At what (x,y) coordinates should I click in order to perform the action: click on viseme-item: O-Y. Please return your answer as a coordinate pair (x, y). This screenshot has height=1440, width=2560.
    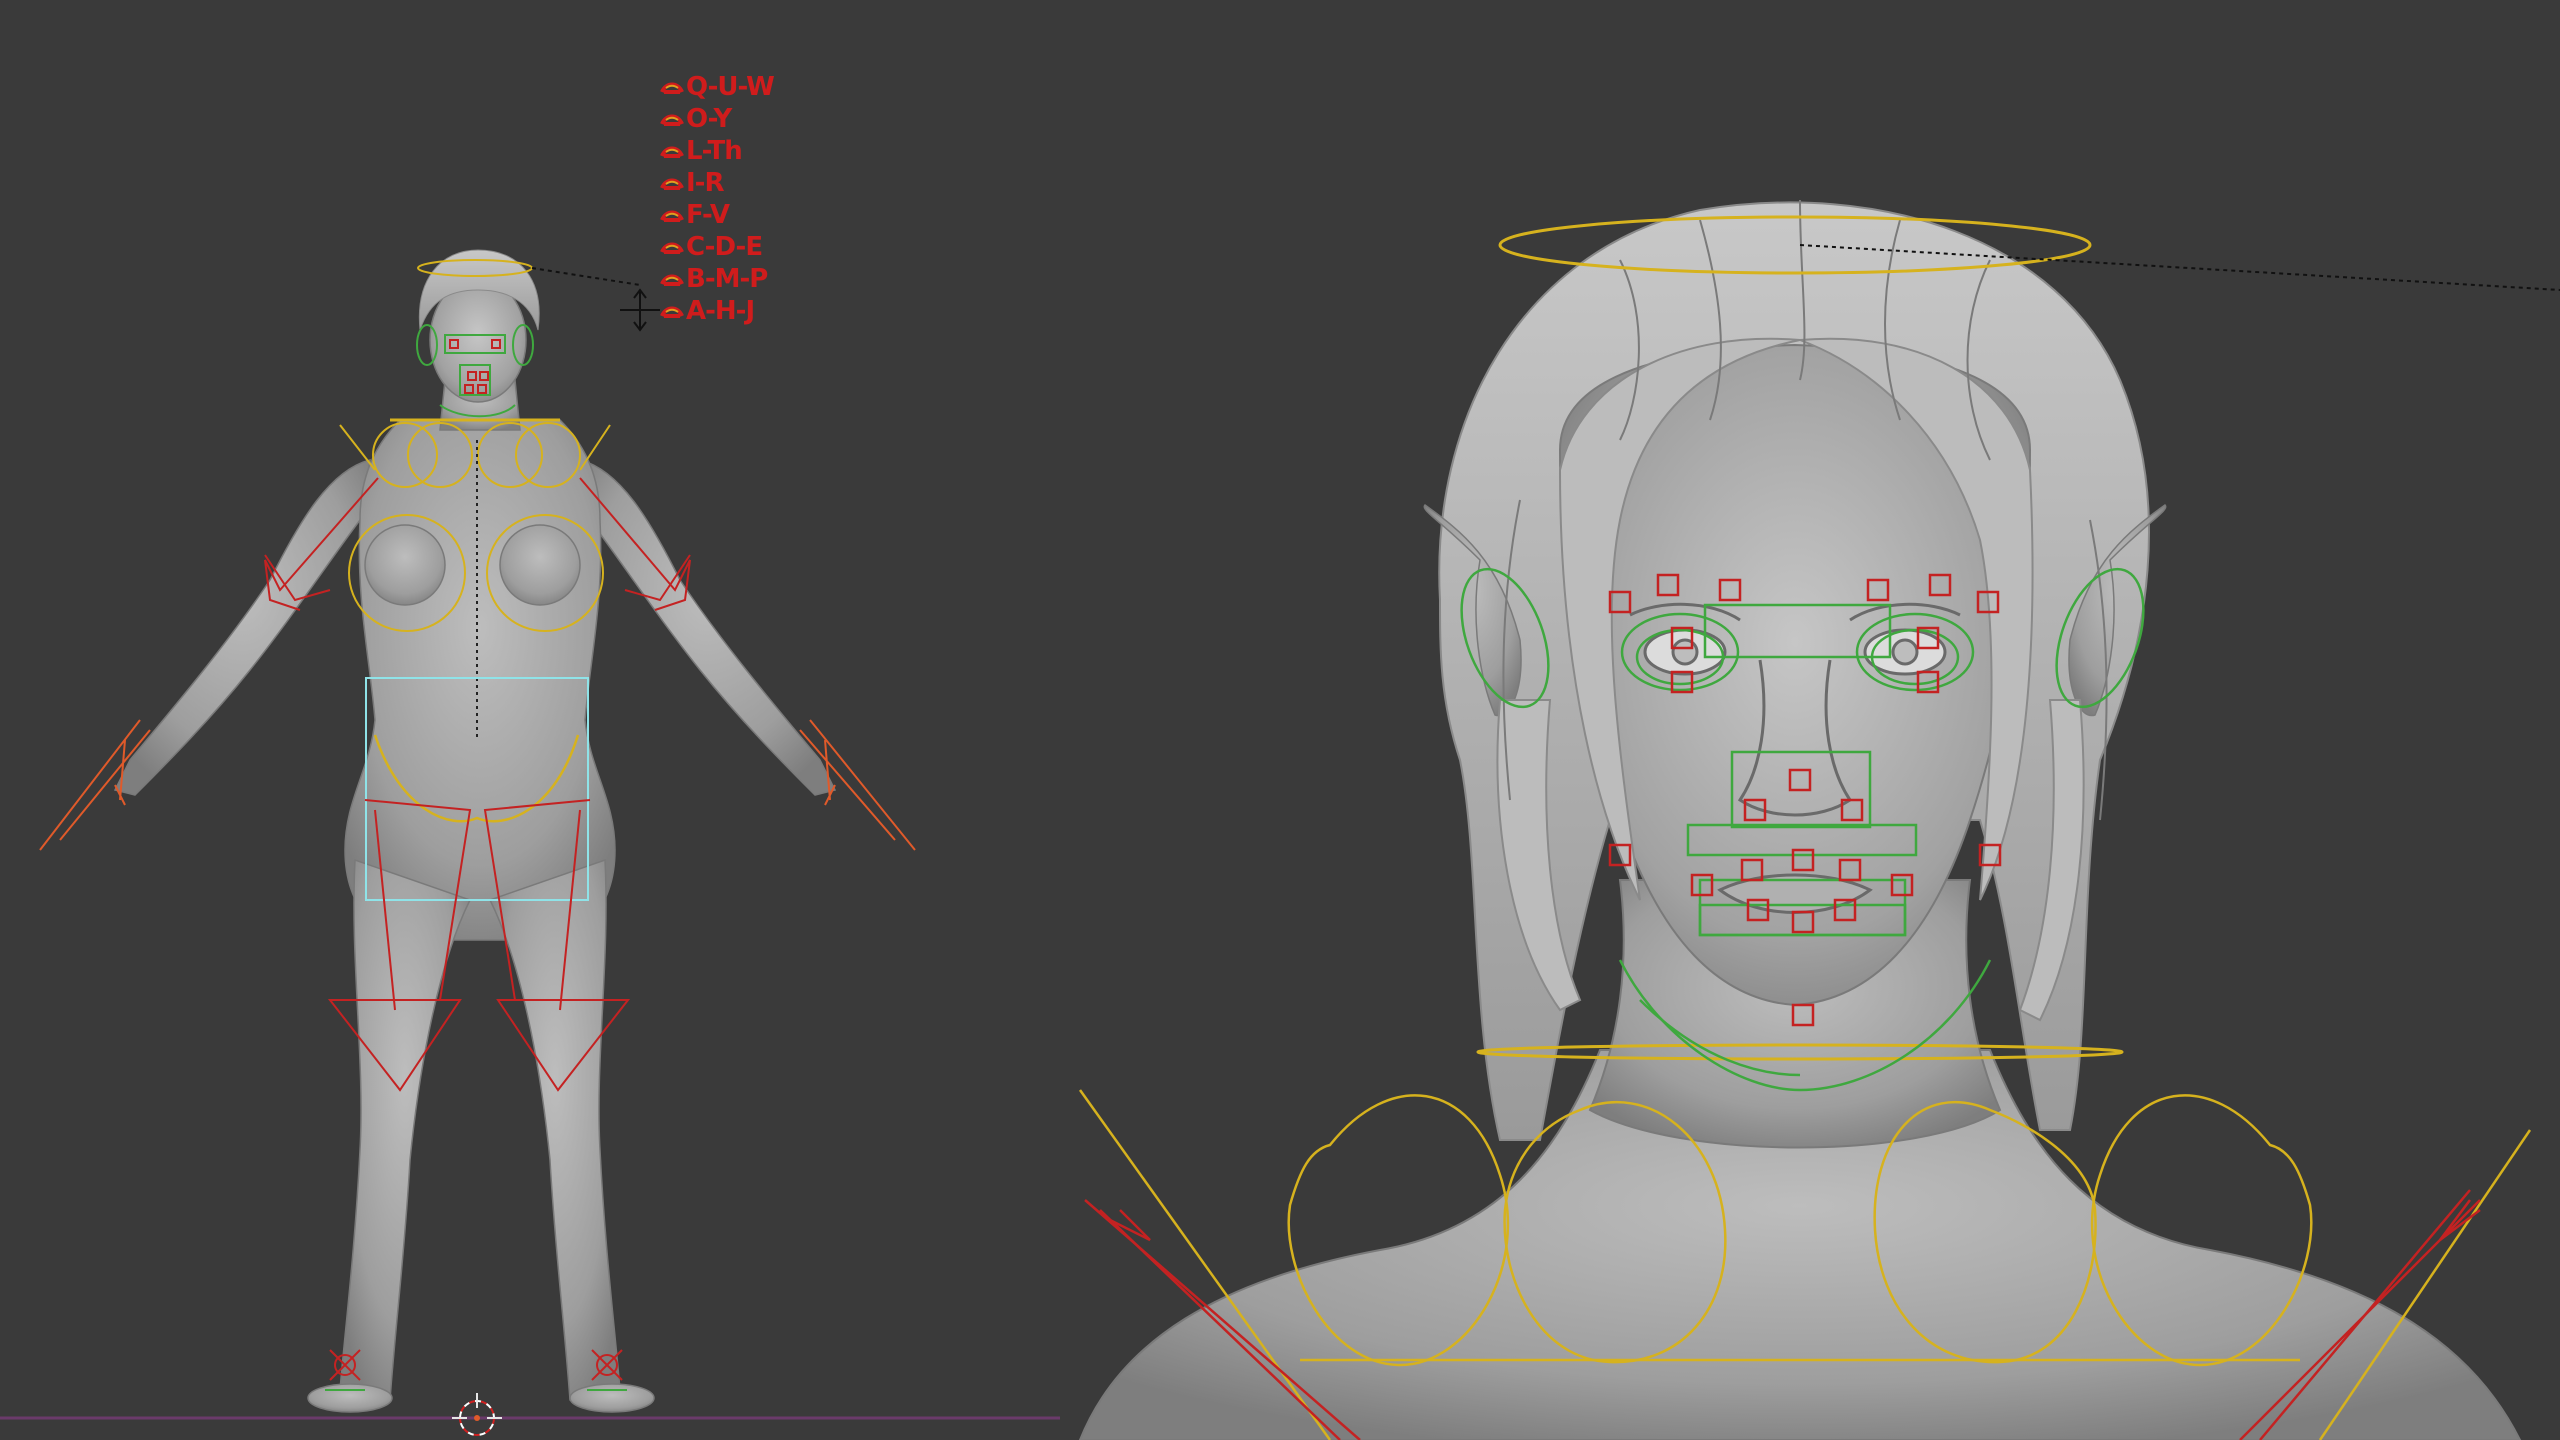
    Looking at the image, I should click on (697, 119).